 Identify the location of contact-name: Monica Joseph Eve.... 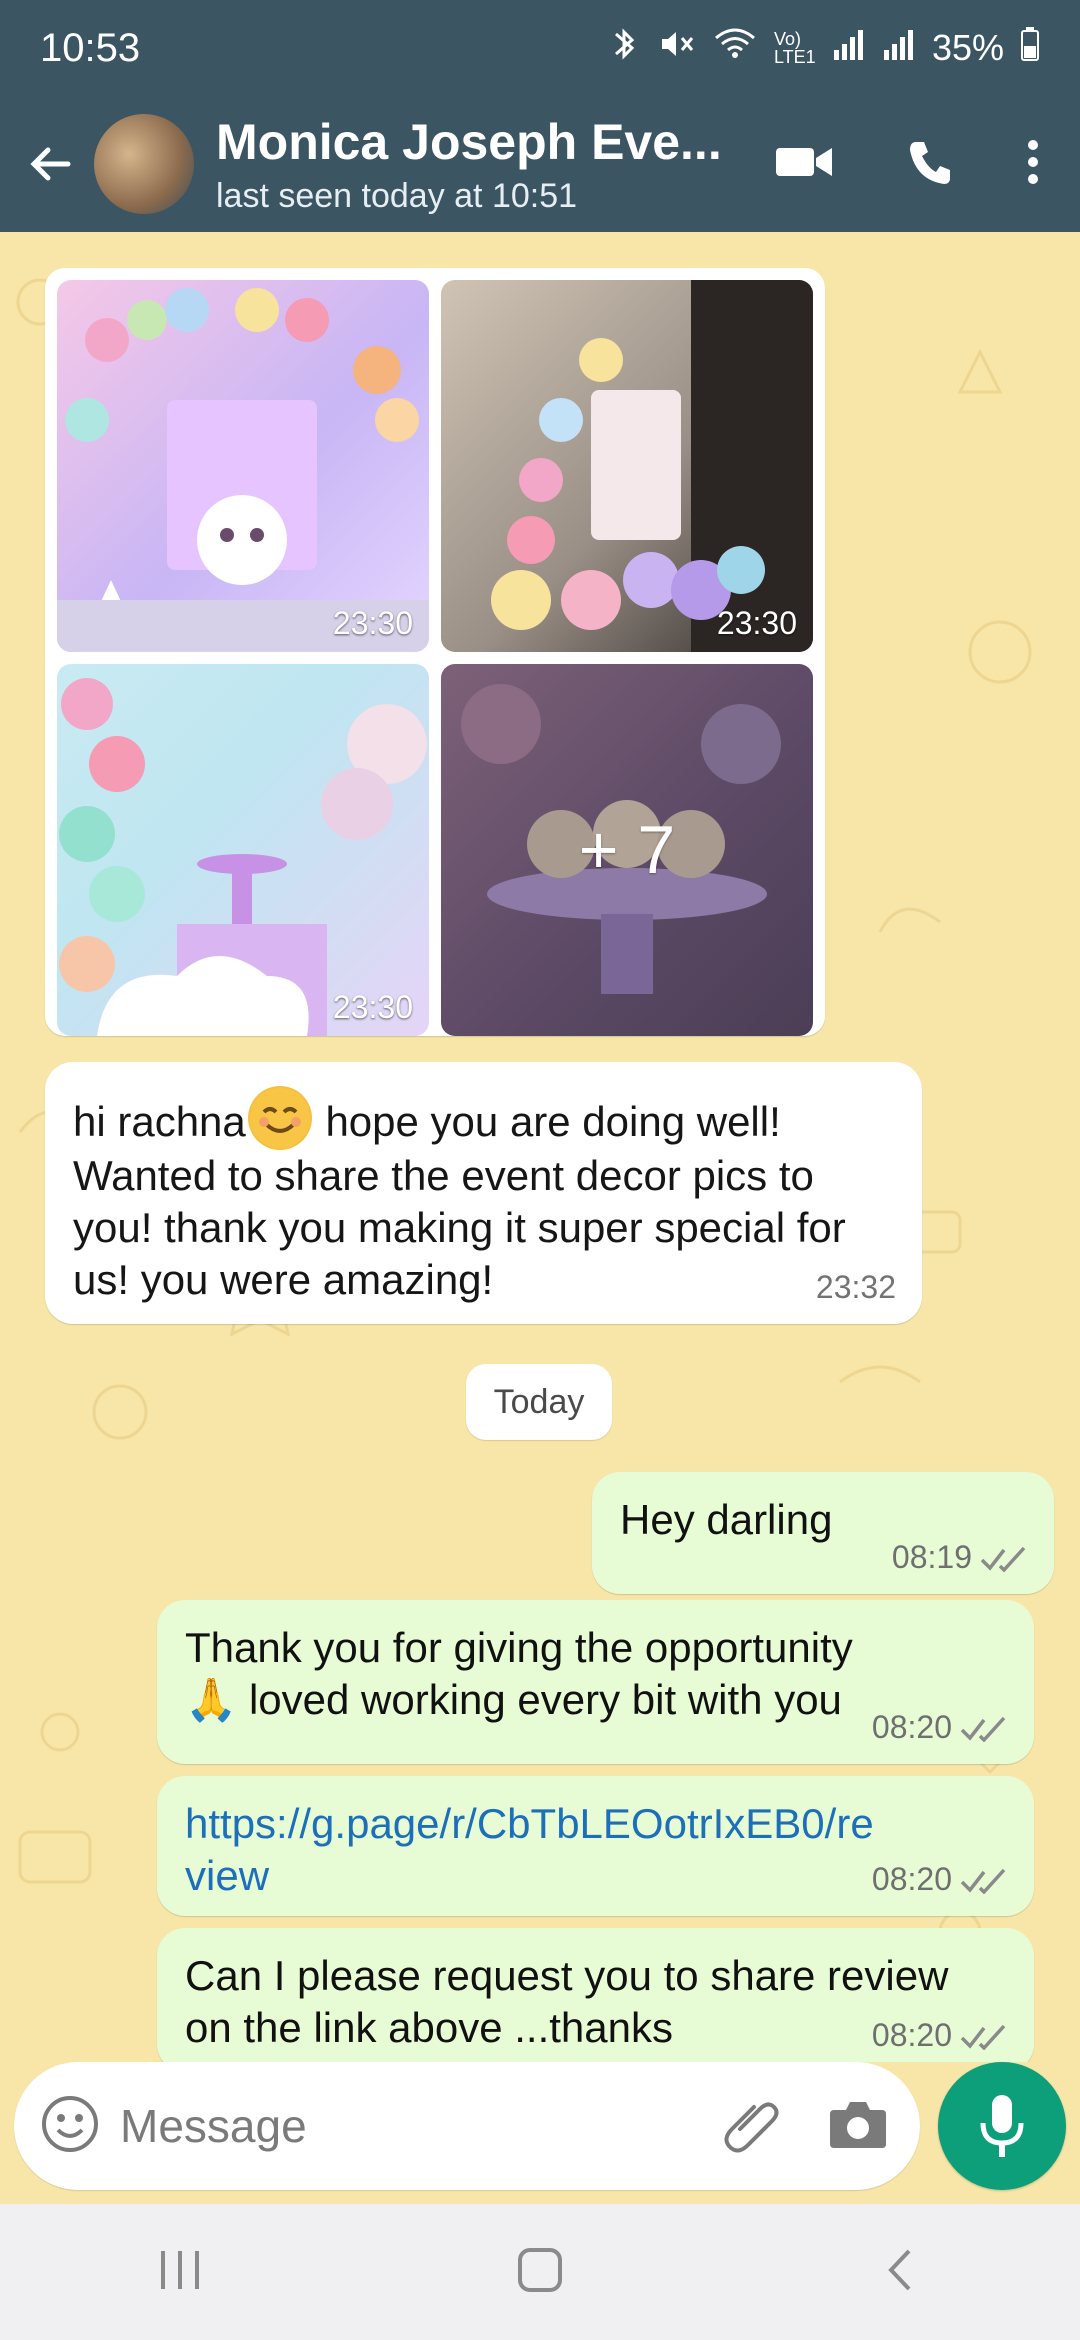
(469, 141).